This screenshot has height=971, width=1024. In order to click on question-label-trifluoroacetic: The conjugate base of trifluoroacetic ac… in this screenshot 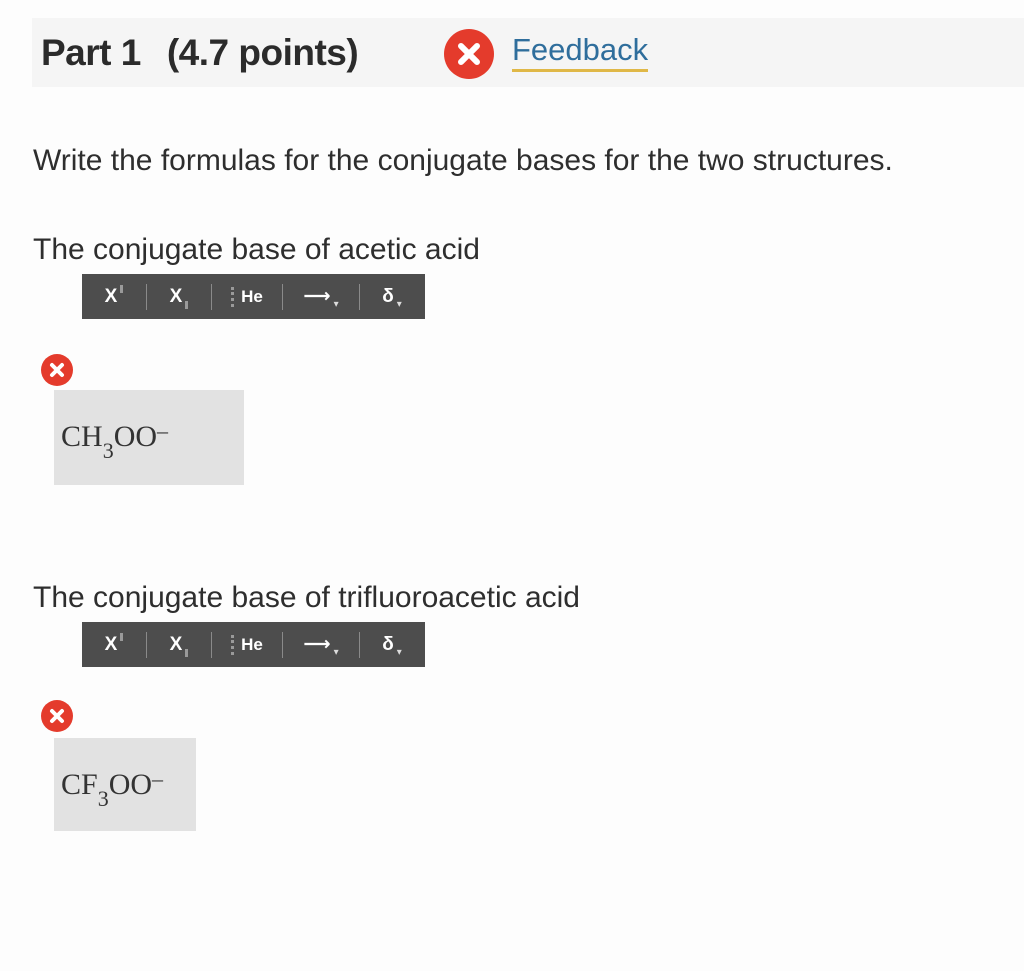, I will do `click(306, 597)`.